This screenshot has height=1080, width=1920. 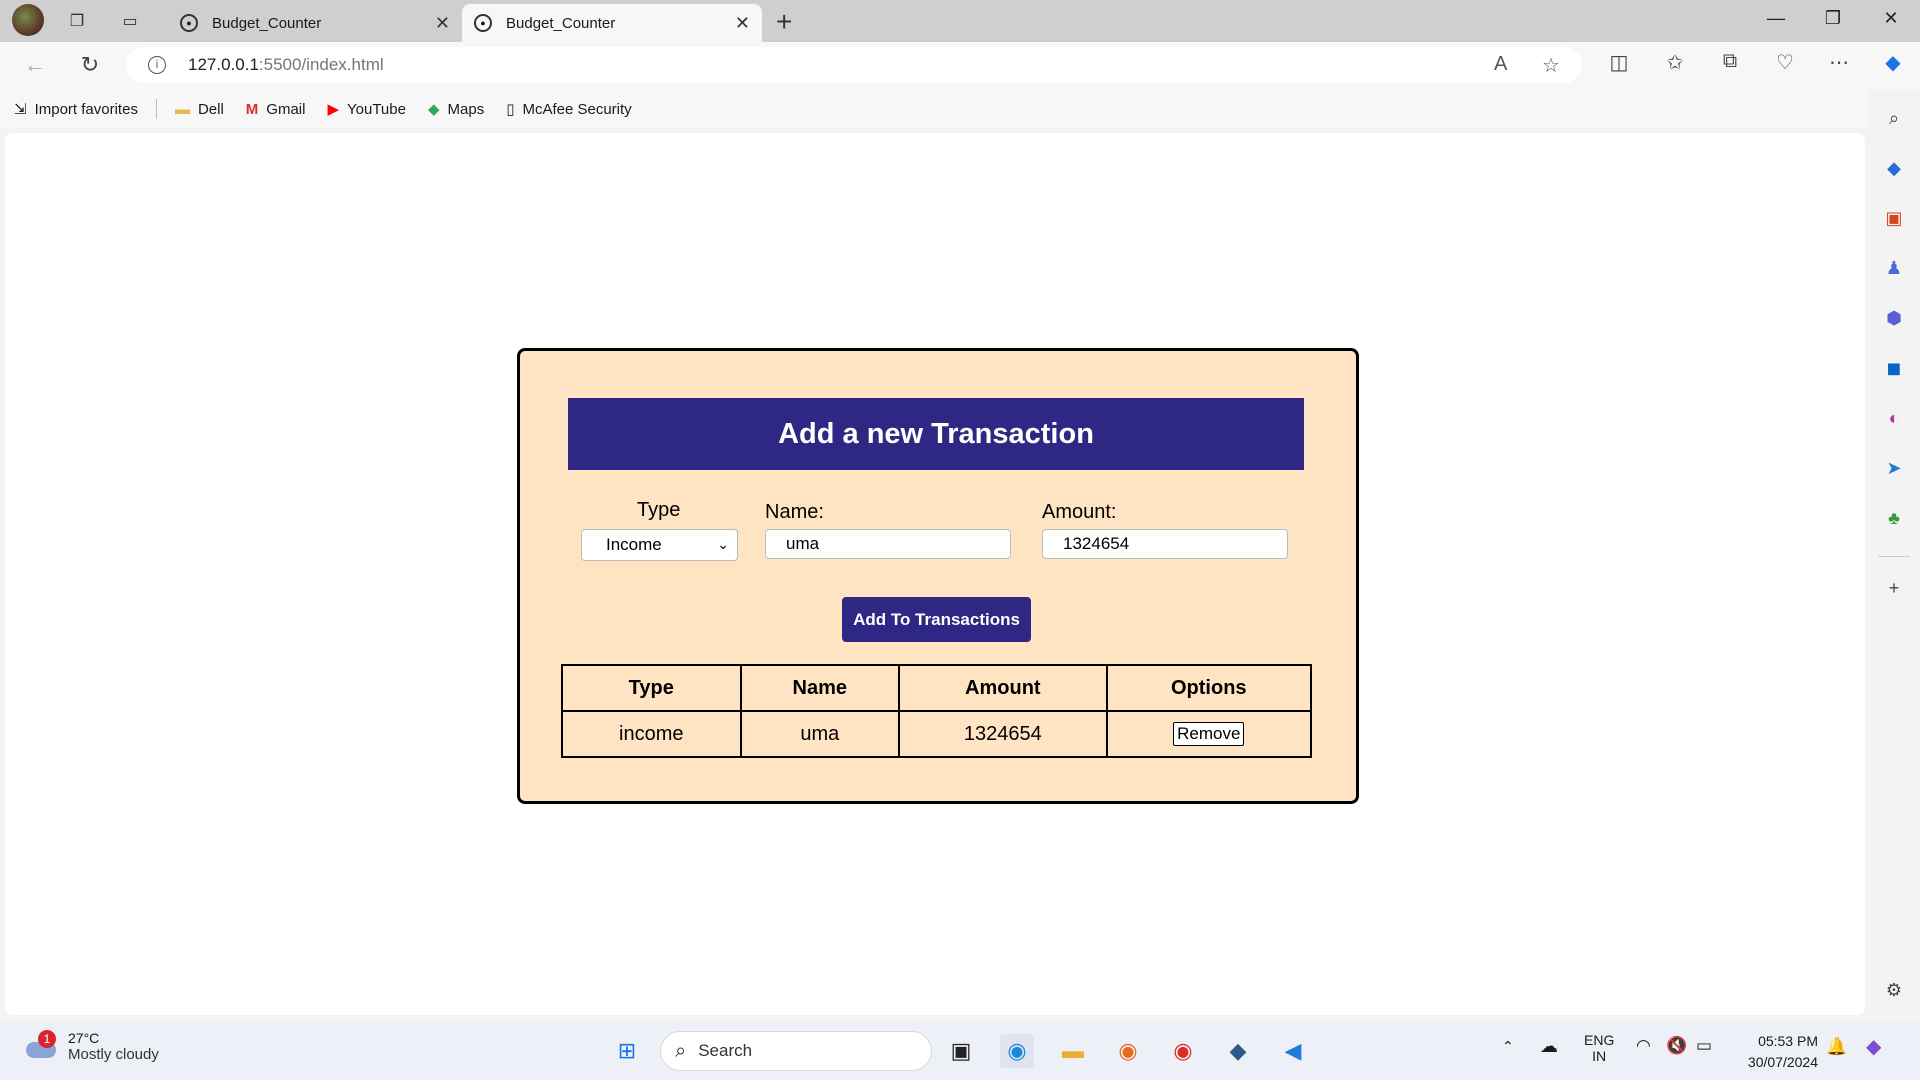 What do you see at coordinates (1293, 1051) in the screenshot?
I see `vscode-icon: ◀` at bounding box center [1293, 1051].